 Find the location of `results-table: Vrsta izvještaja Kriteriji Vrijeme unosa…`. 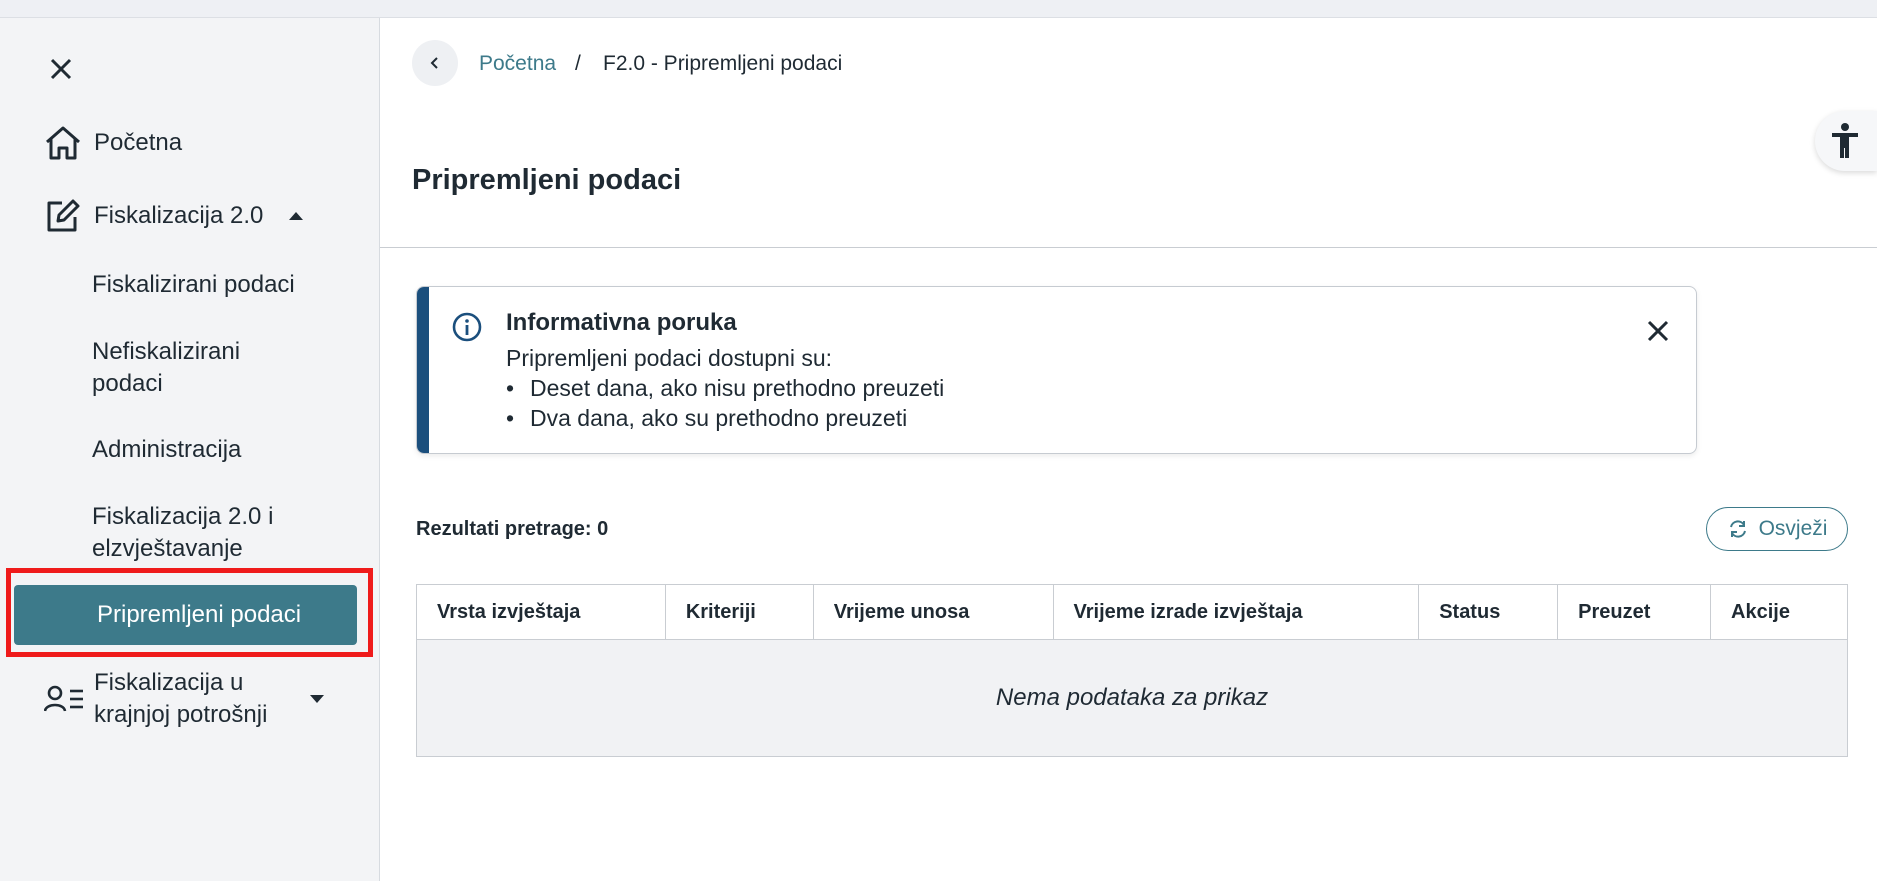

results-table: Vrsta izvještaja Kriteriji Vrijeme unosa… is located at coordinates (1132, 670).